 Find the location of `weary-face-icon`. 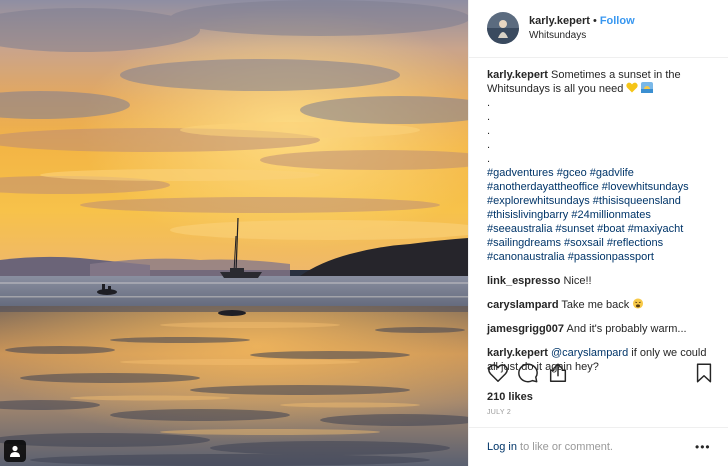

weary-face-icon is located at coordinates (638, 303).